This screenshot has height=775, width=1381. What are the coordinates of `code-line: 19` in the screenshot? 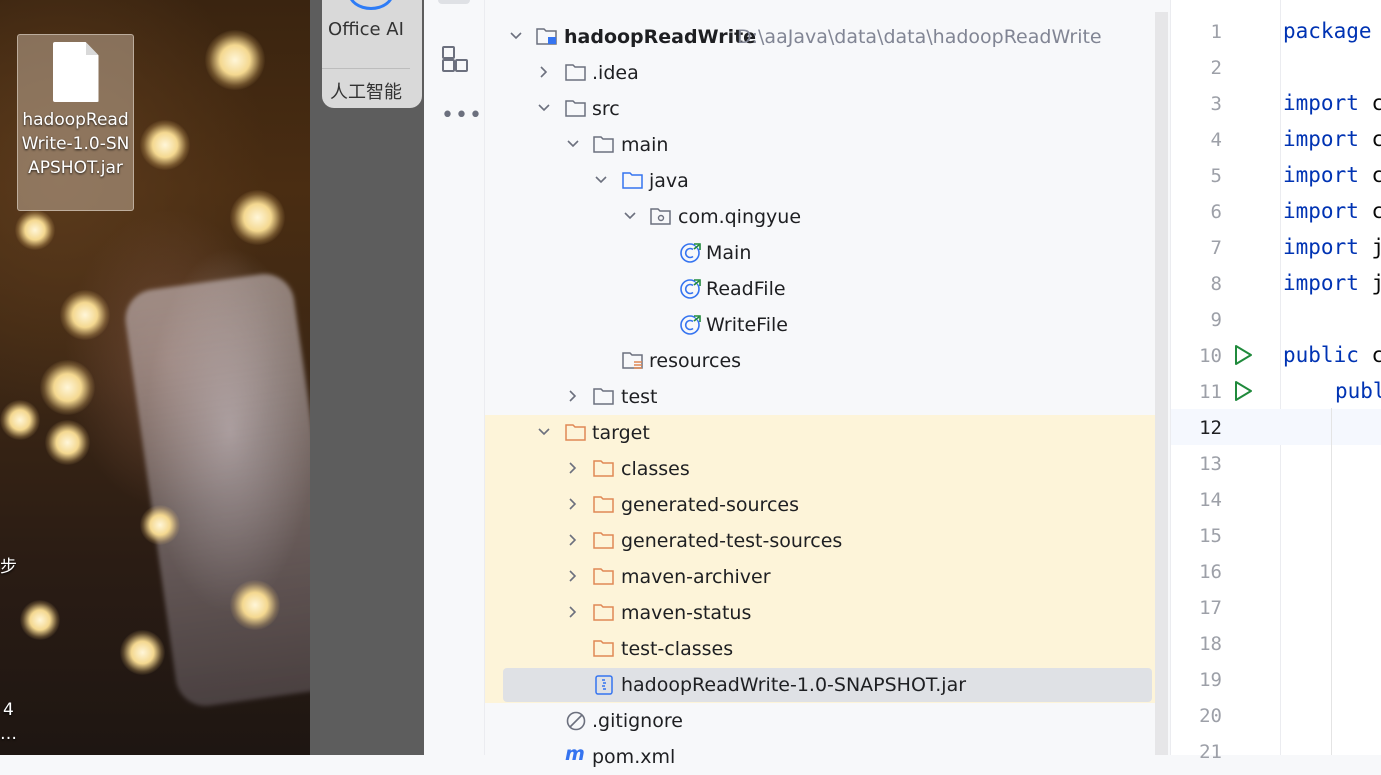 It's located at (1276, 679).